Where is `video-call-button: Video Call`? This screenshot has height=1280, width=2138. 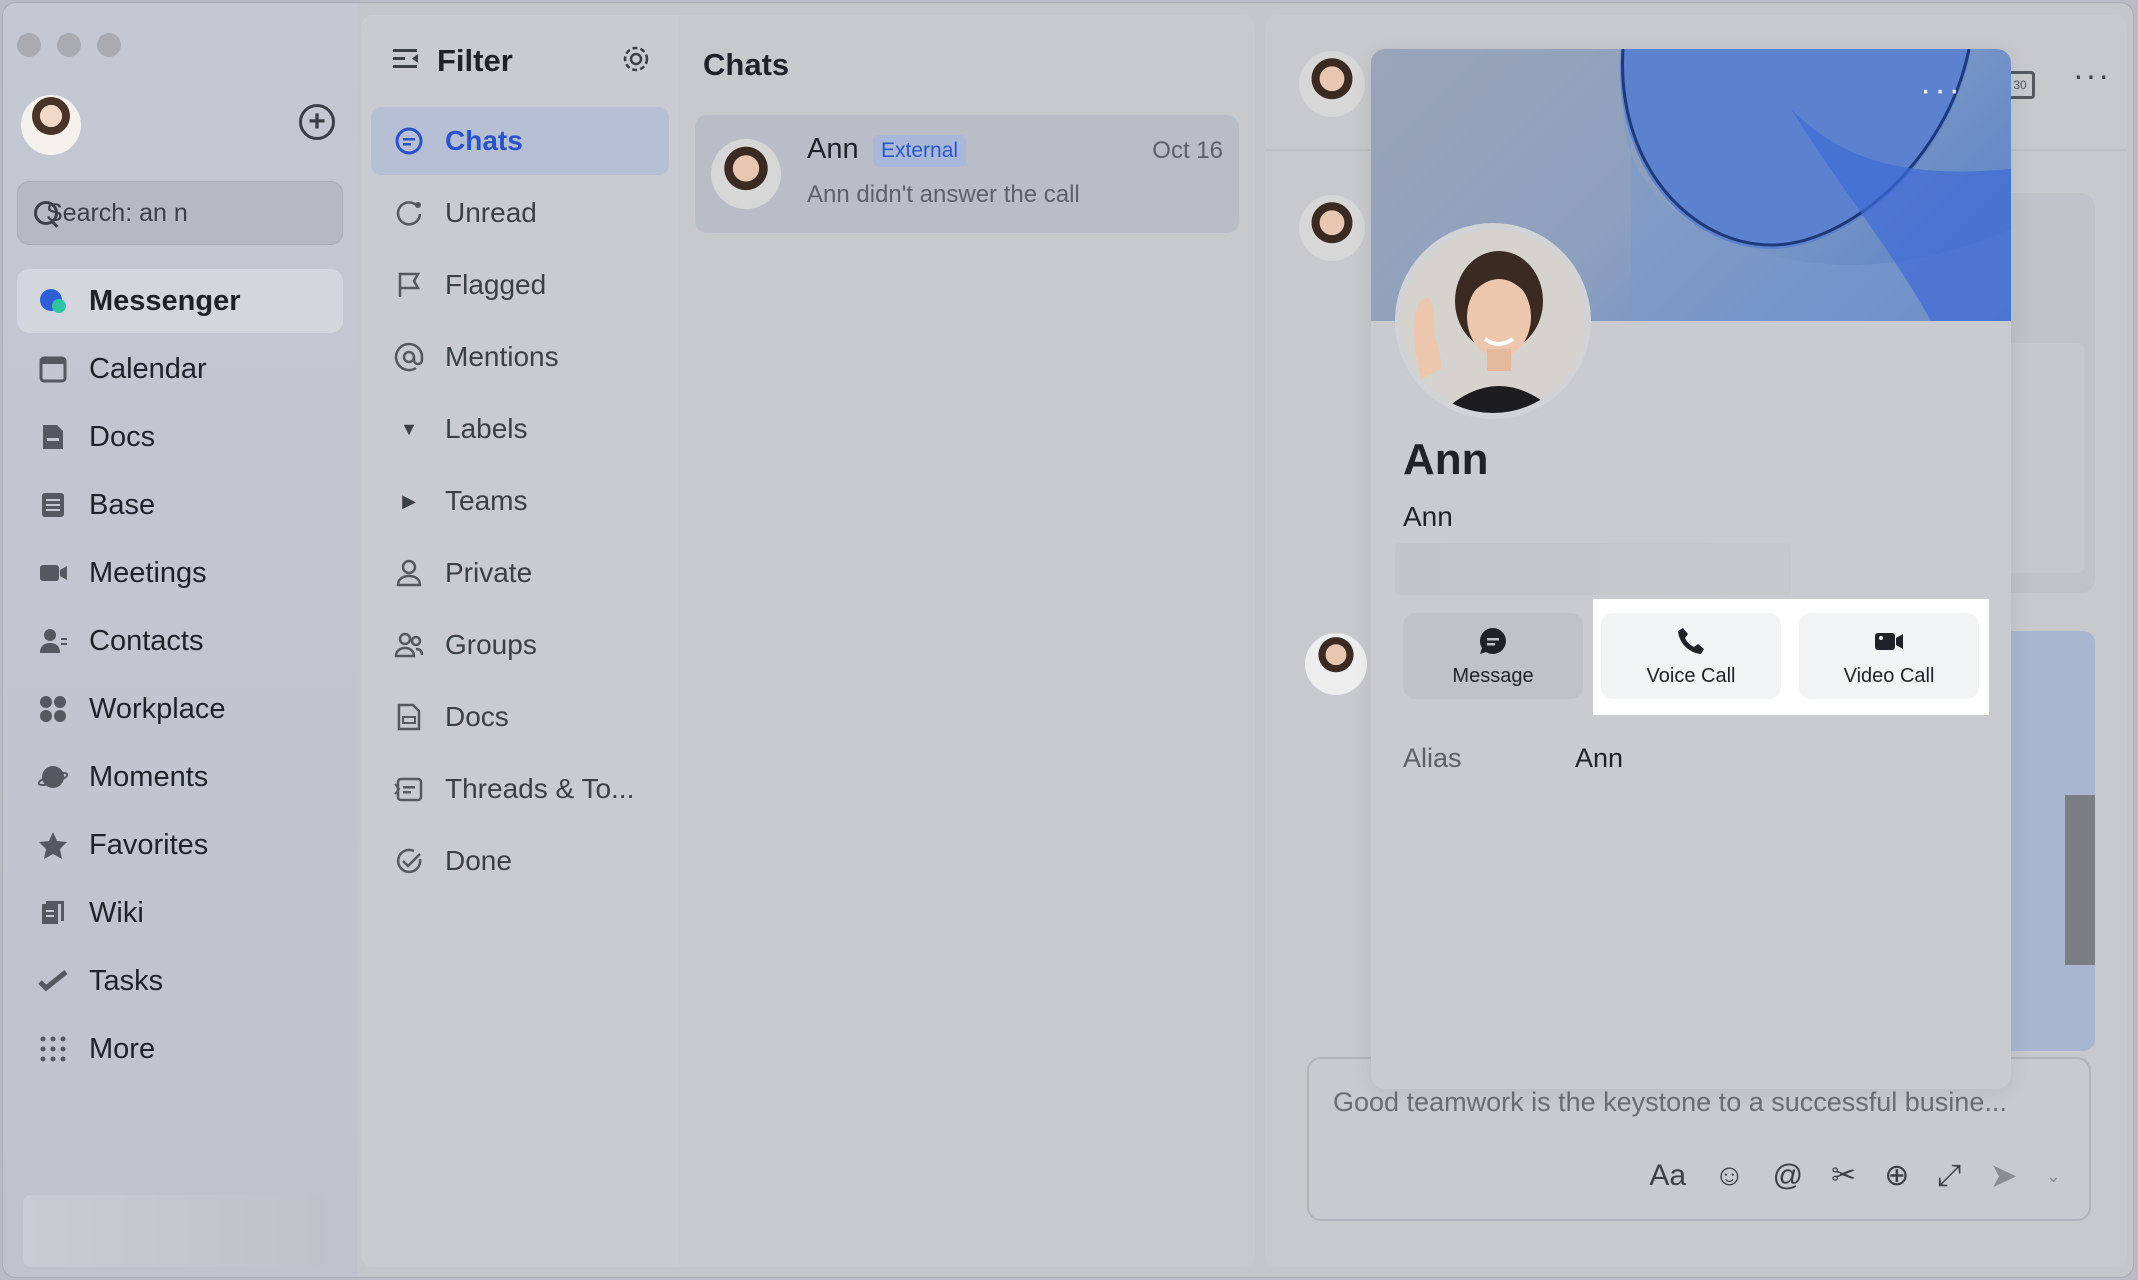
video-call-button: Video Call is located at coordinates (1889, 656).